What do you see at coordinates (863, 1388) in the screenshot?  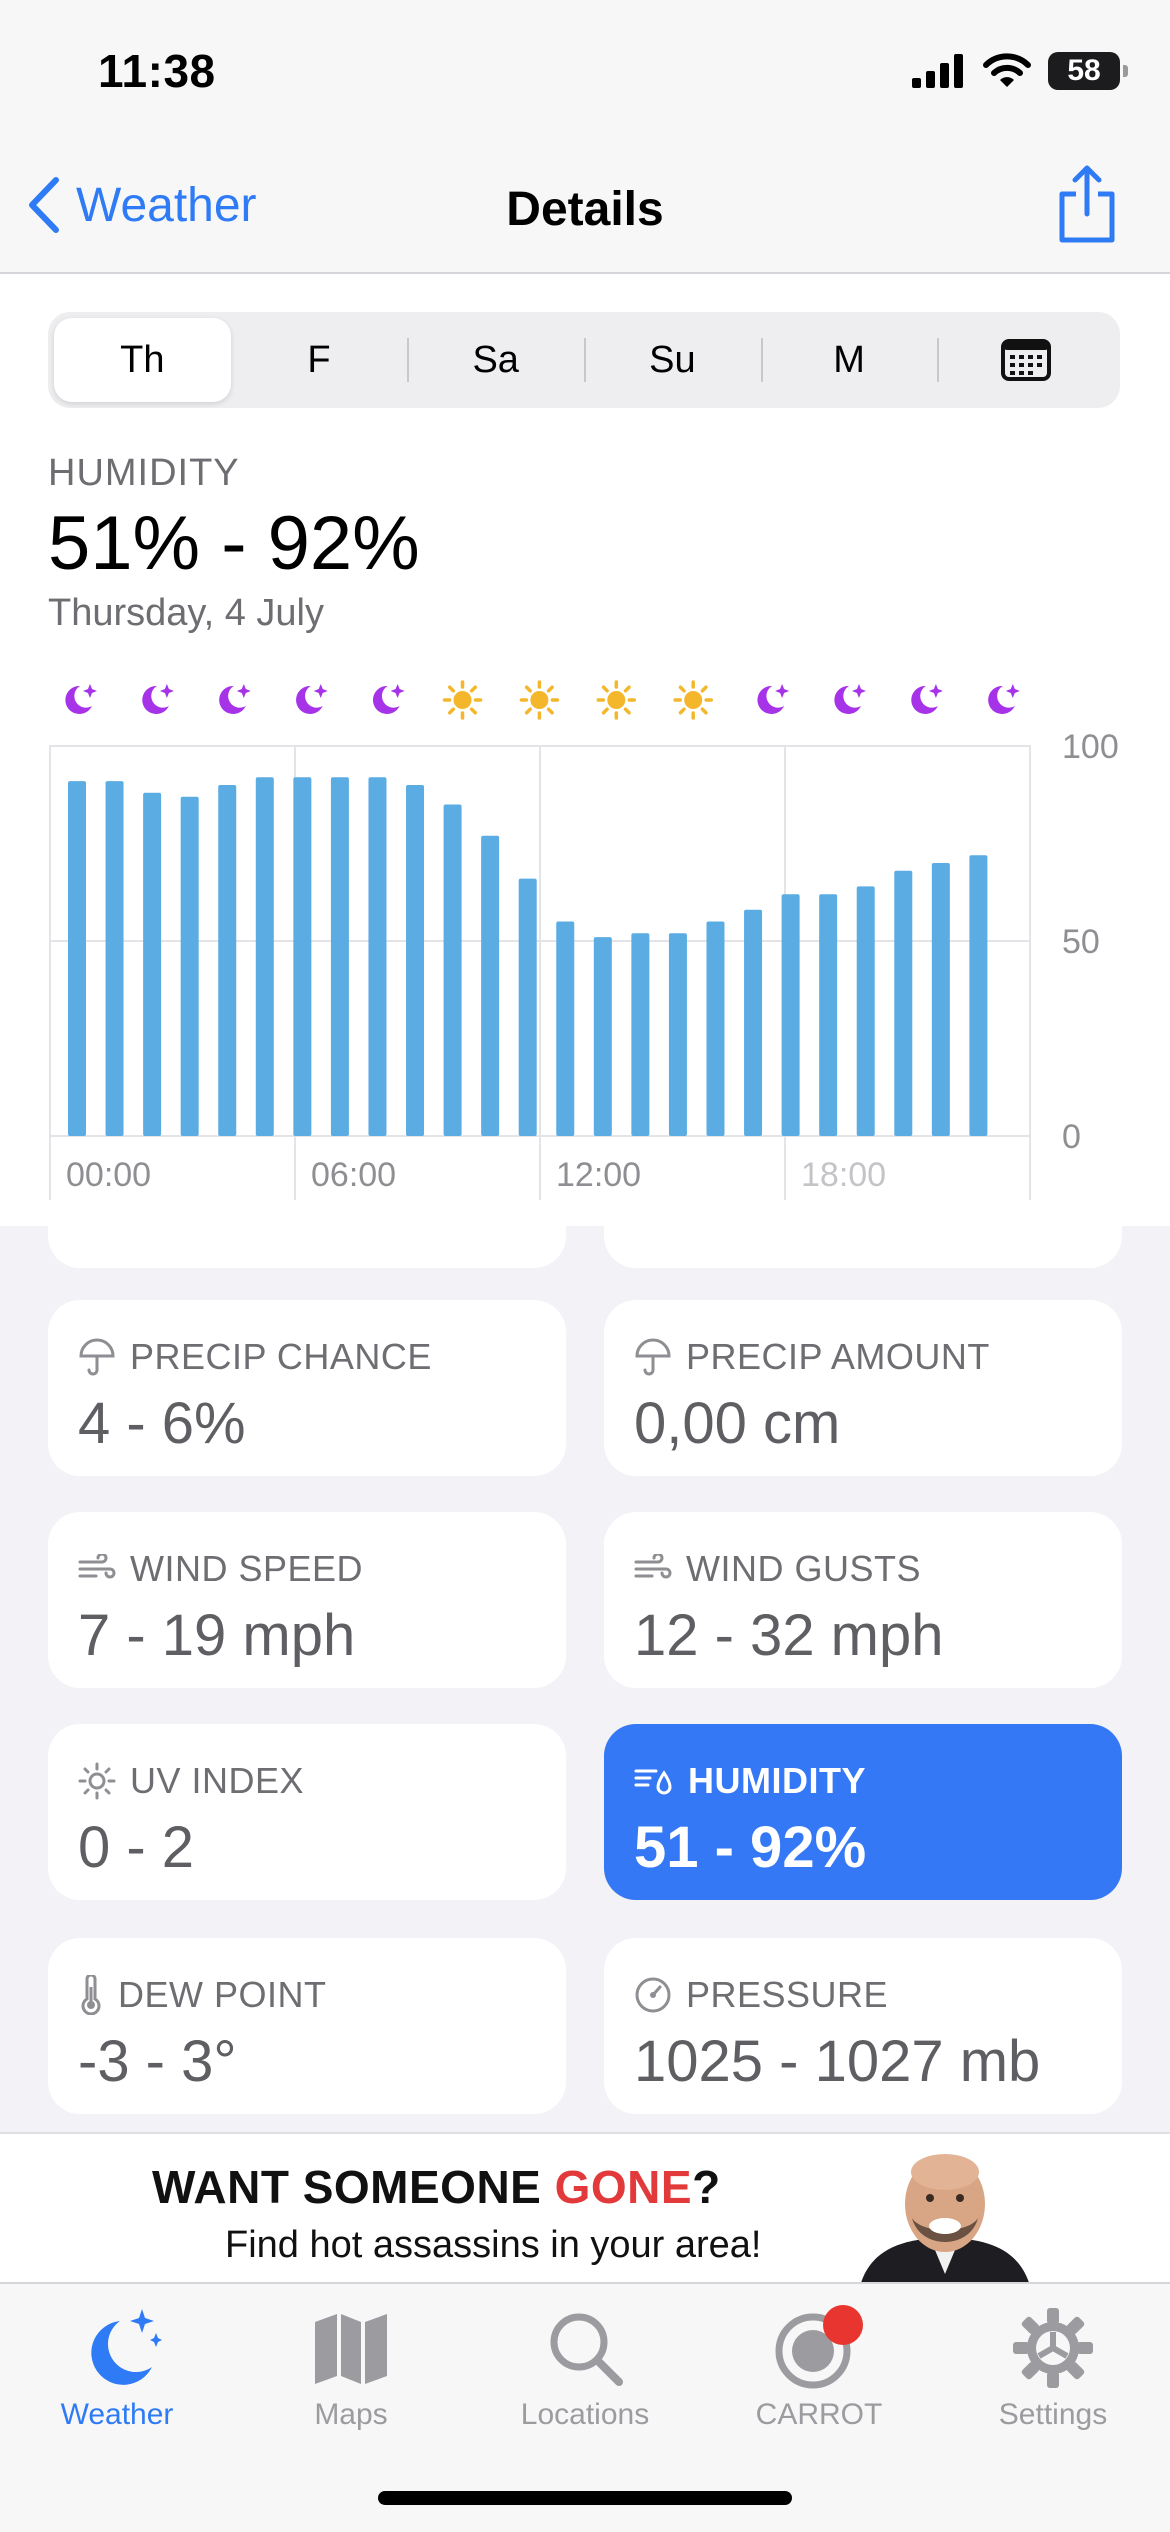 I see `precip-amount-card: PRECIP AMOUNT 0,00 cm` at bounding box center [863, 1388].